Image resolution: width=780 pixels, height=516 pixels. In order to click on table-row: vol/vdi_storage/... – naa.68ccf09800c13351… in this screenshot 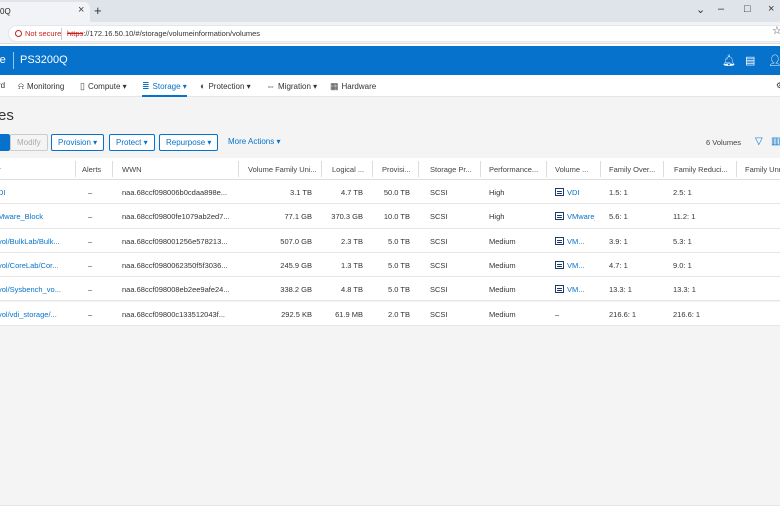, I will do `click(390, 313)`.